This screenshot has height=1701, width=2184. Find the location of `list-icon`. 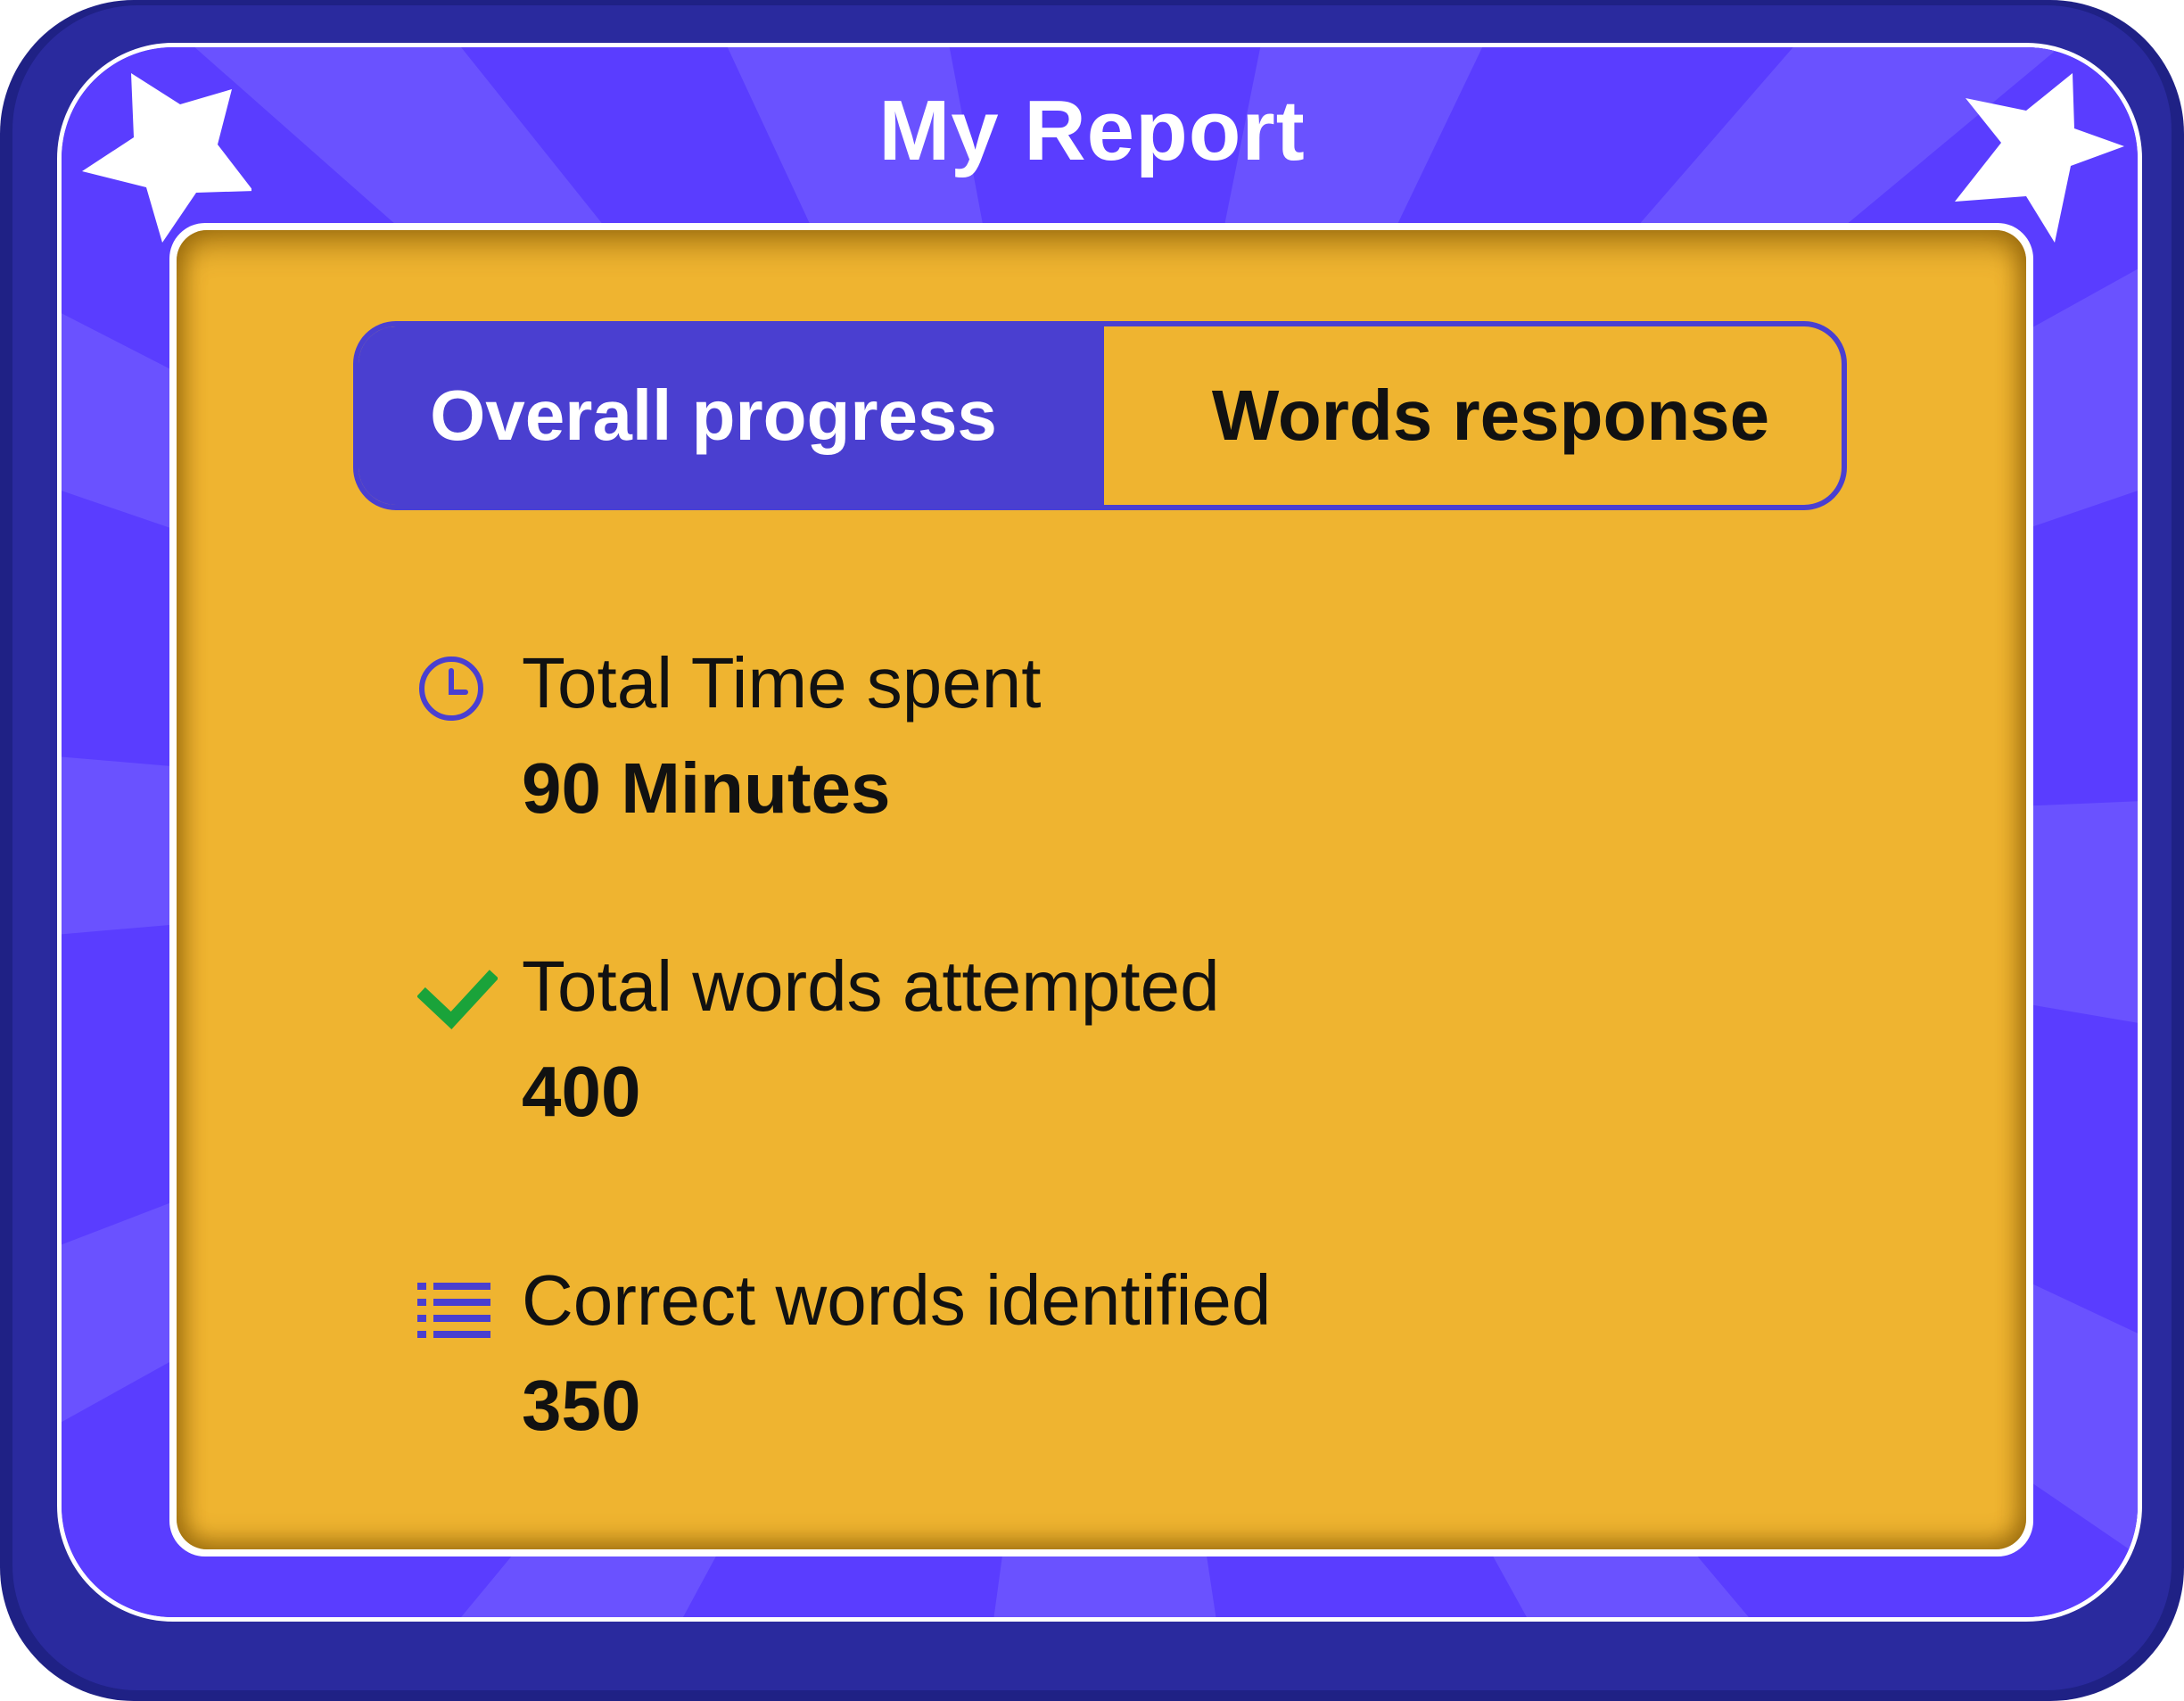

list-icon is located at coordinates (453, 1310).